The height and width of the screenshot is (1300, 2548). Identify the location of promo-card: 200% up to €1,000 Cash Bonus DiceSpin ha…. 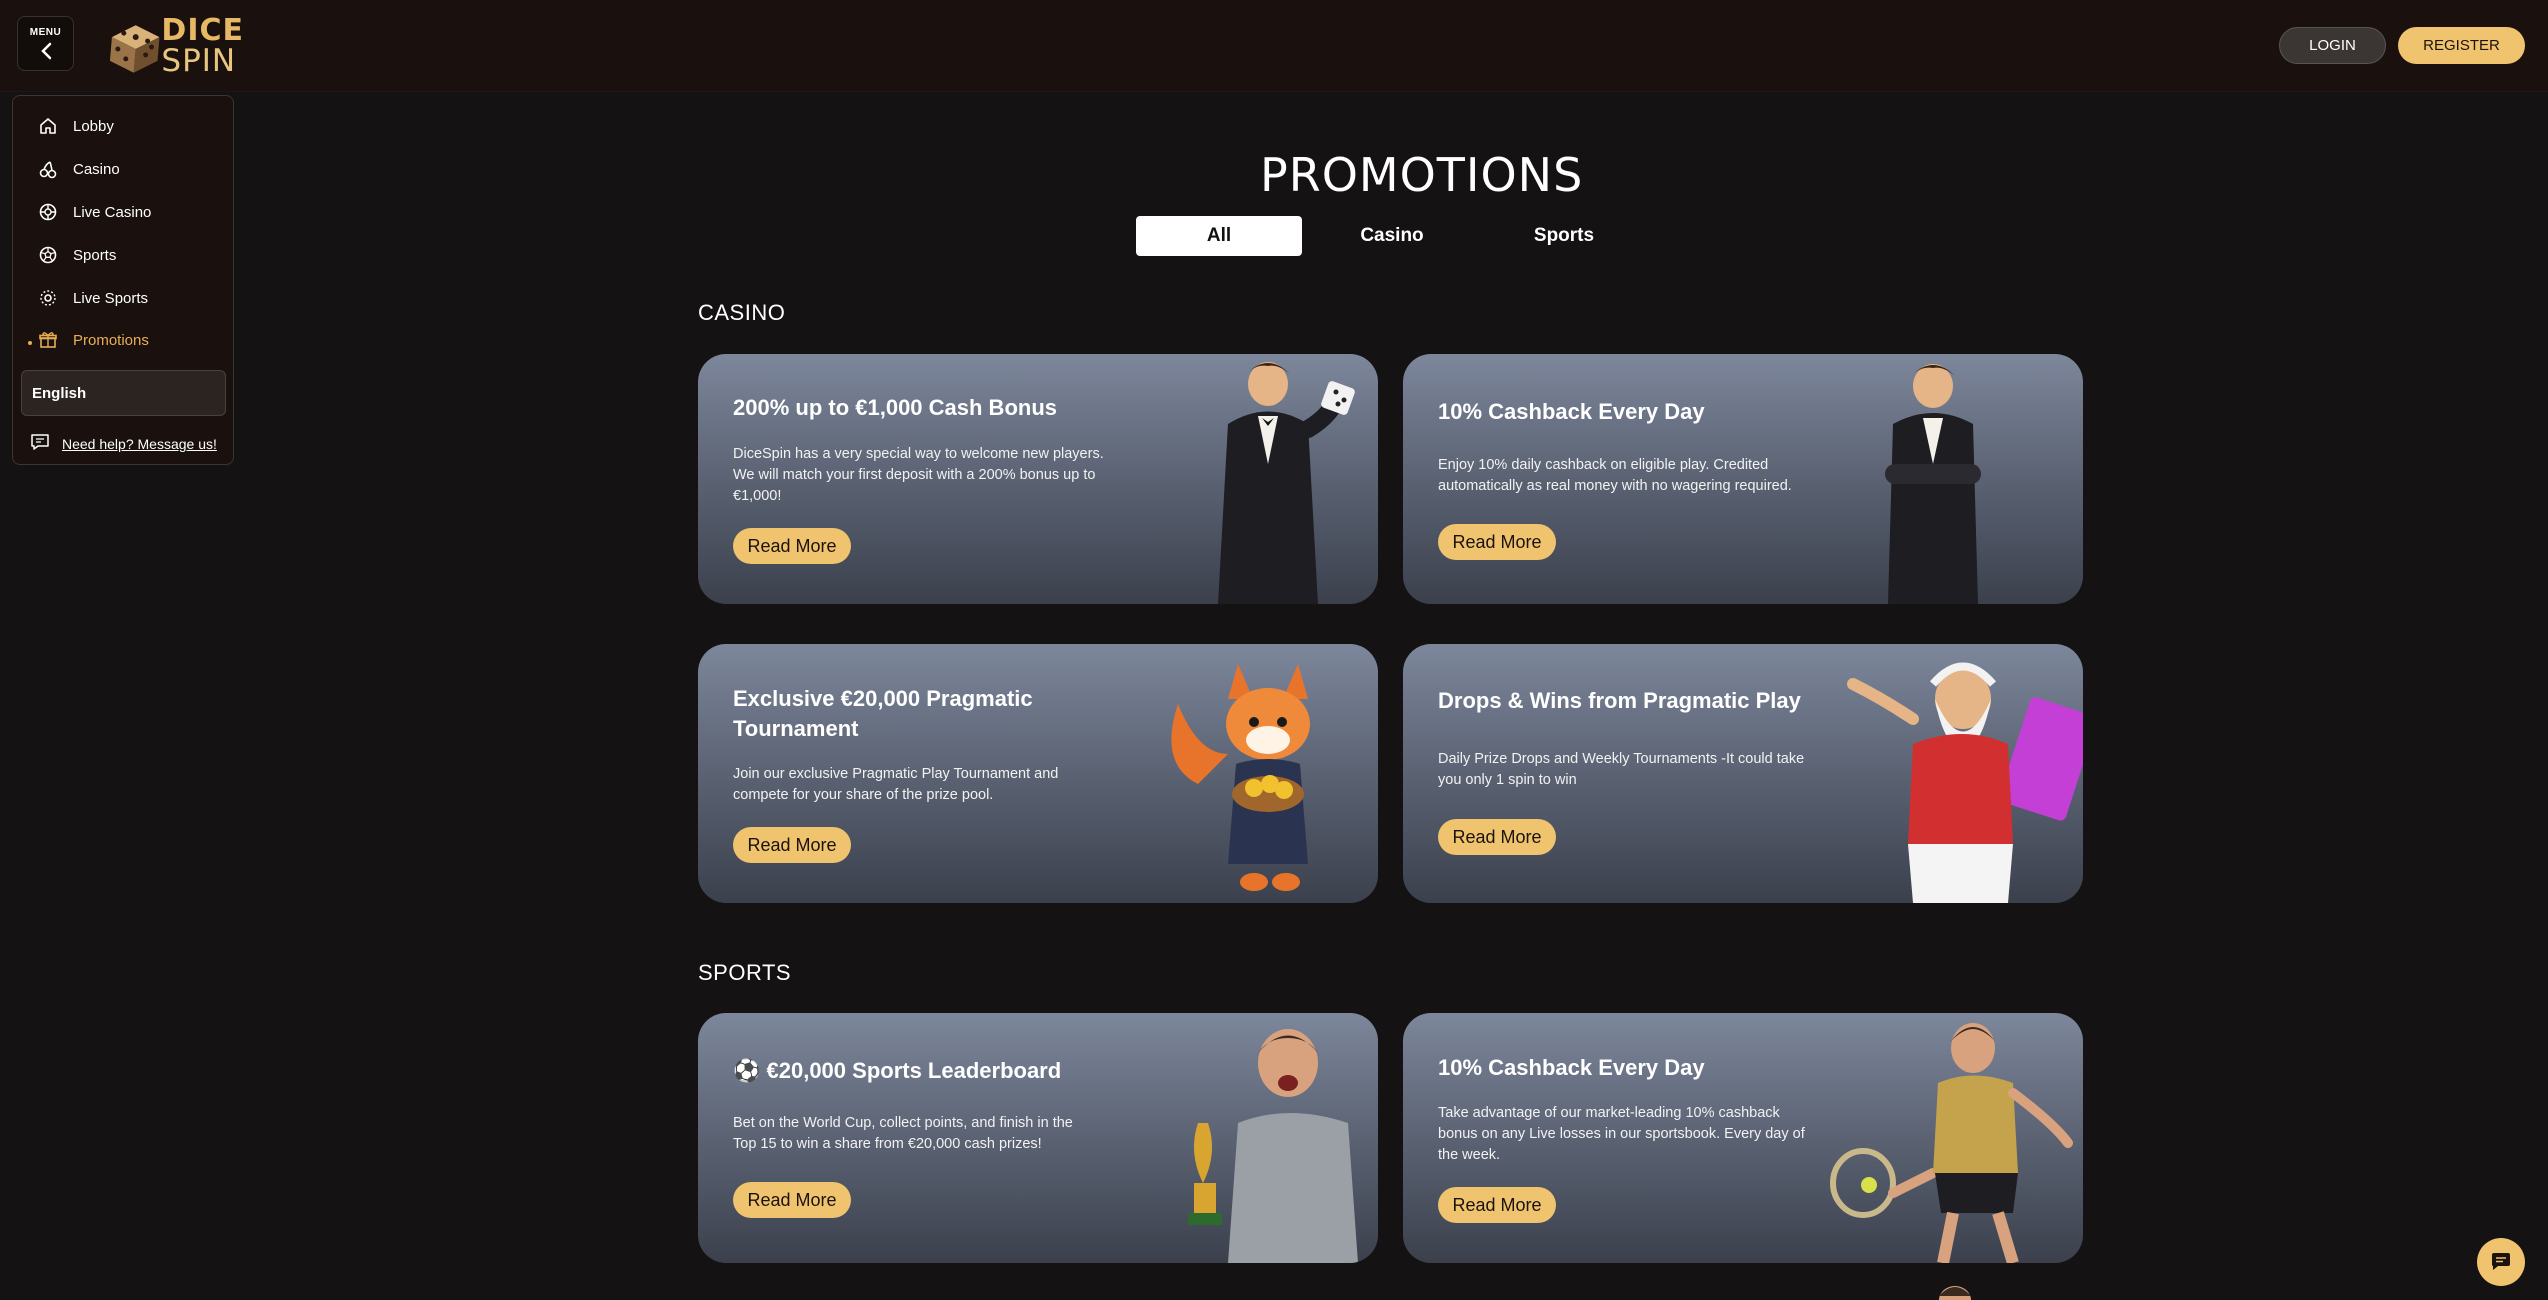
(1038, 479).